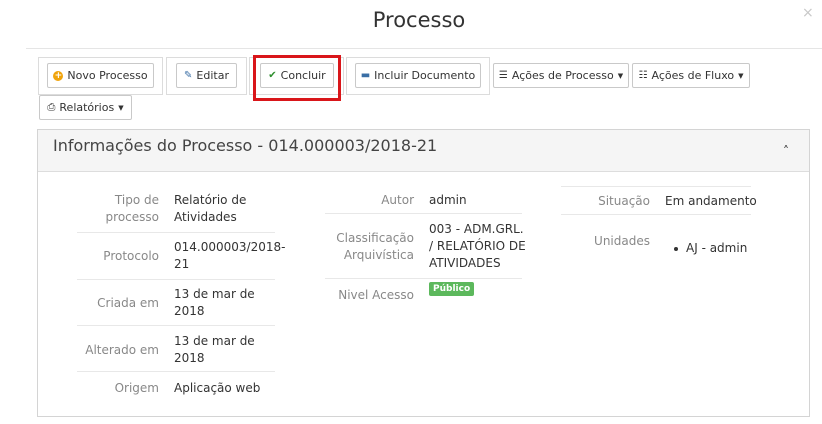 The image size is (822, 424). What do you see at coordinates (643, 75) in the screenshot?
I see `flow-list-icon: ☷` at bounding box center [643, 75].